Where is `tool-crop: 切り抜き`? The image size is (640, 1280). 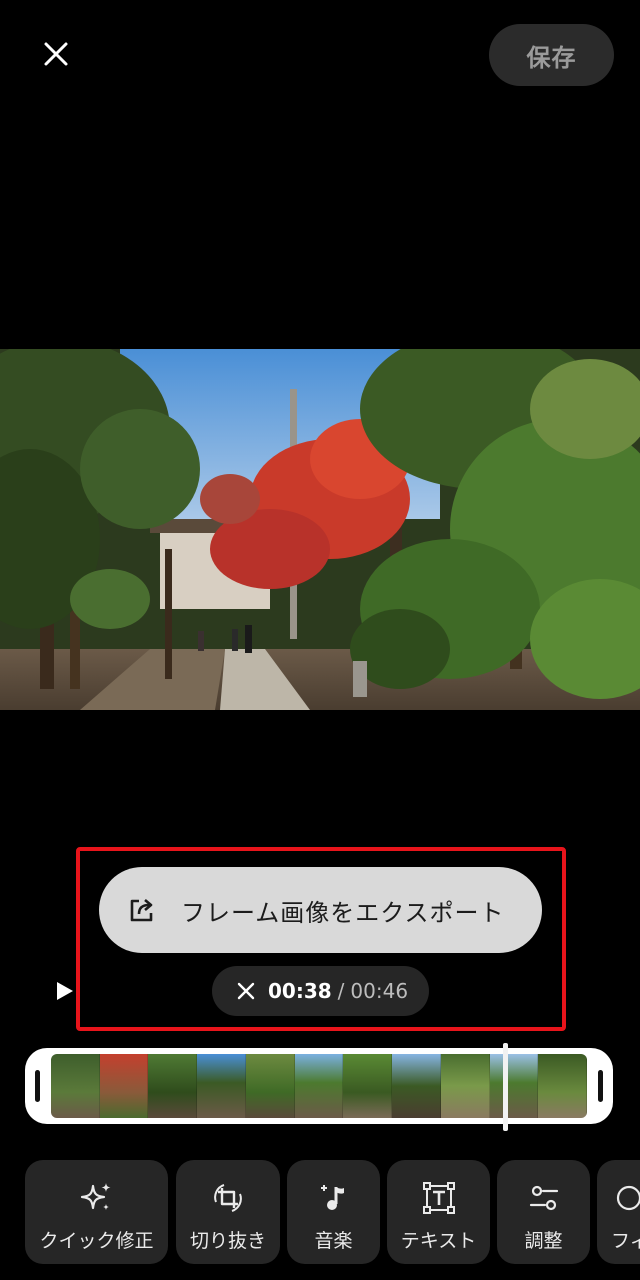 tool-crop: 切り抜き is located at coordinates (228, 1212).